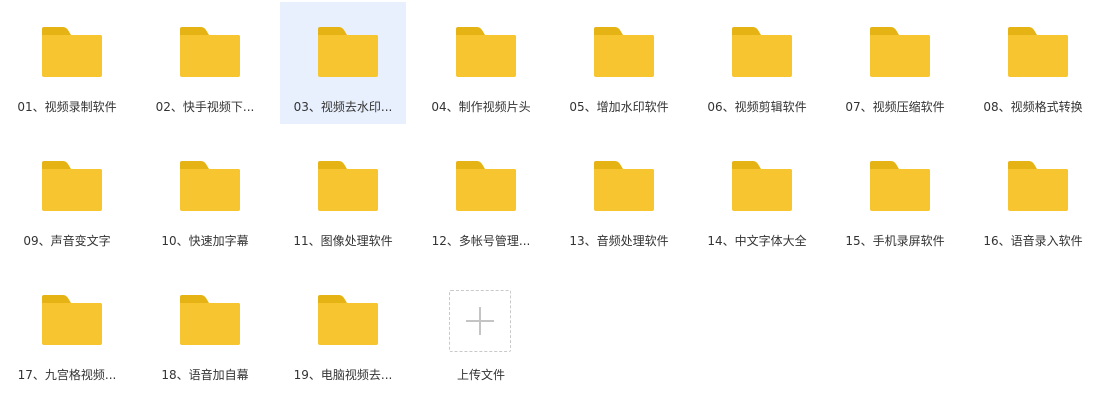 The width and height of the screenshot is (1113, 413). Describe the element at coordinates (67, 241) in the screenshot. I see `folder-label: 09、声音变文字` at that location.